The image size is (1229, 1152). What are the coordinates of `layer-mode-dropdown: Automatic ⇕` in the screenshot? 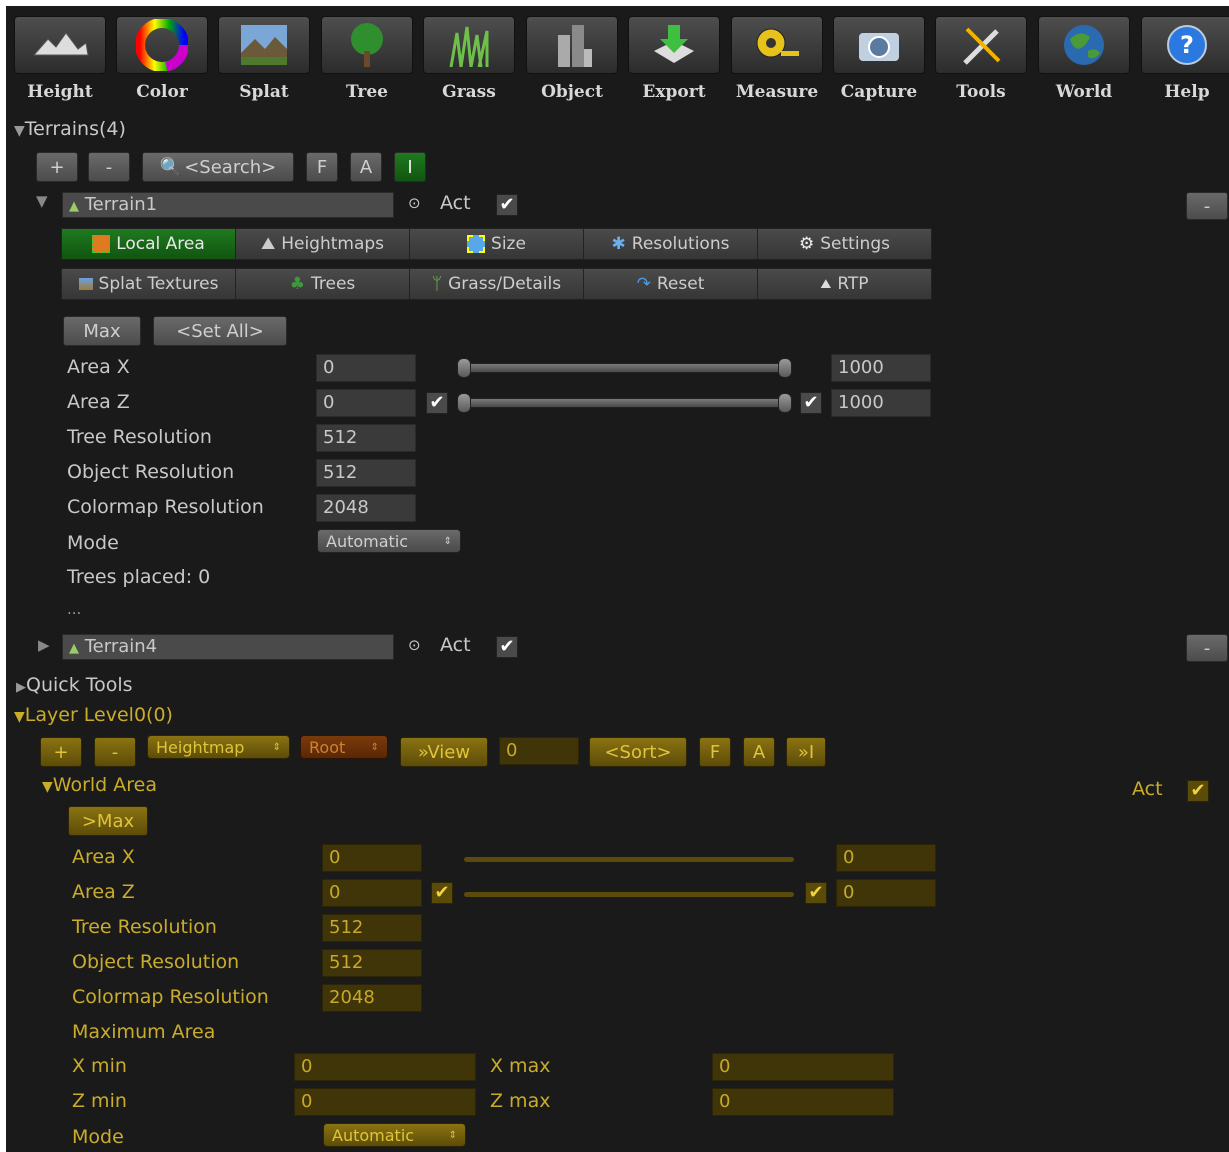 It's located at (394, 1135).